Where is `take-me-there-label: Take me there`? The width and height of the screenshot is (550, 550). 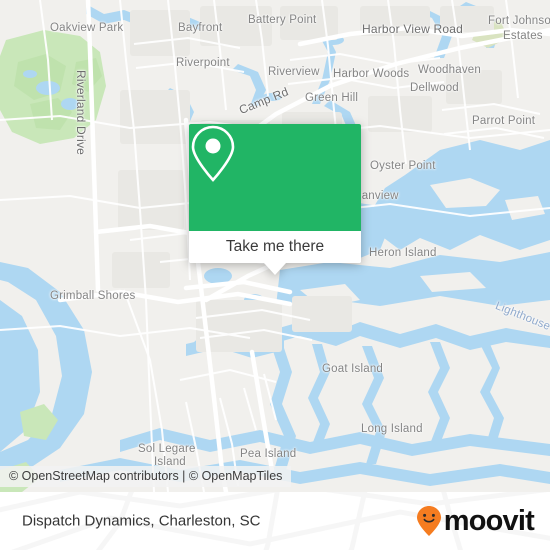
take-me-there-label: Take me there is located at coordinates (275, 246).